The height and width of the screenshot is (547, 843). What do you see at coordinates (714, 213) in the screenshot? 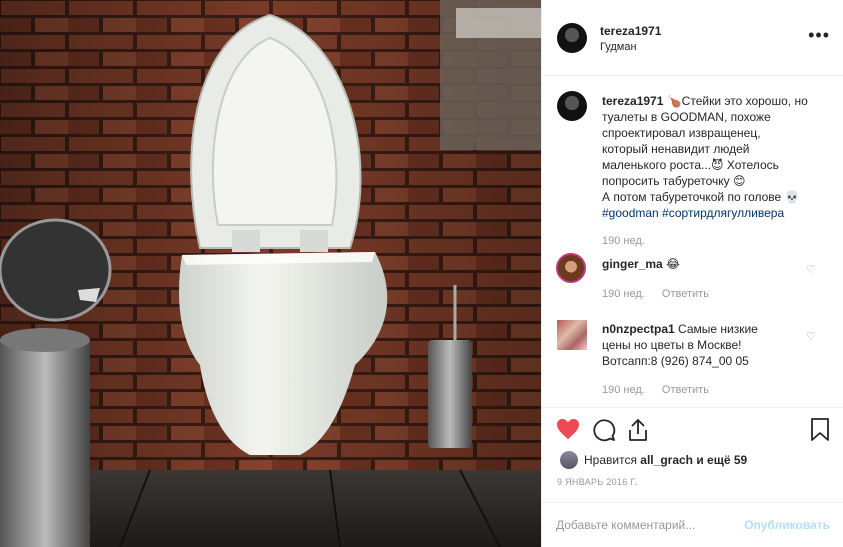
I see `caption-hashtags: #goodman #сортирдлягулливера` at bounding box center [714, 213].